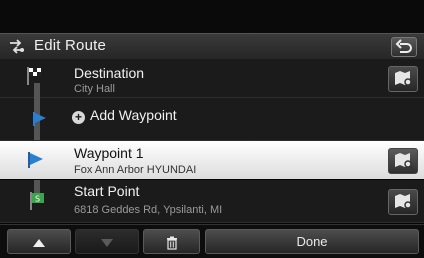  What do you see at coordinates (109, 73) in the screenshot?
I see `row-title: Destination` at bounding box center [109, 73].